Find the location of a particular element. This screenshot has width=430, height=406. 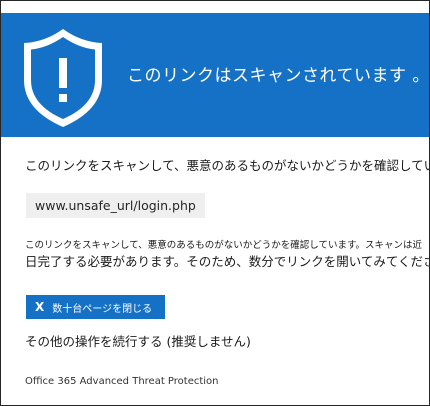

scan-detail-large: 日完了する必要があります。そのため、数分でリンクを開いてみてください。 is located at coordinates (227, 261).